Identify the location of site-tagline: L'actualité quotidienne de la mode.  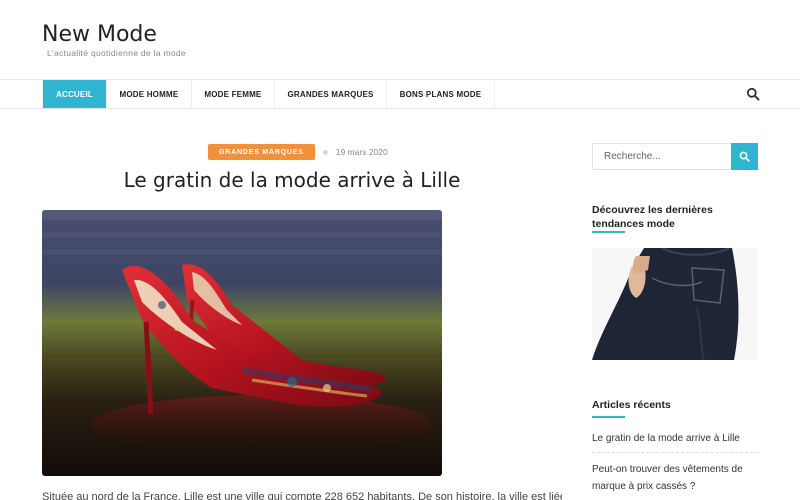
(116, 53).